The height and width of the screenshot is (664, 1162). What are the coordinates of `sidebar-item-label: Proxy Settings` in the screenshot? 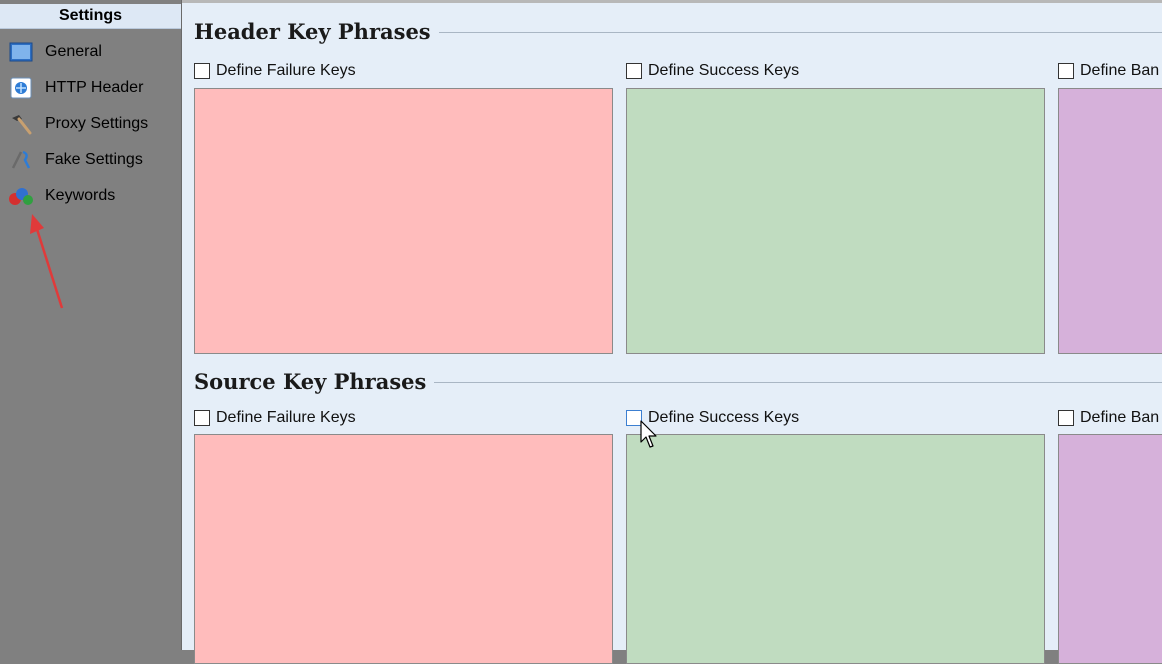 It's located at (97, 123).